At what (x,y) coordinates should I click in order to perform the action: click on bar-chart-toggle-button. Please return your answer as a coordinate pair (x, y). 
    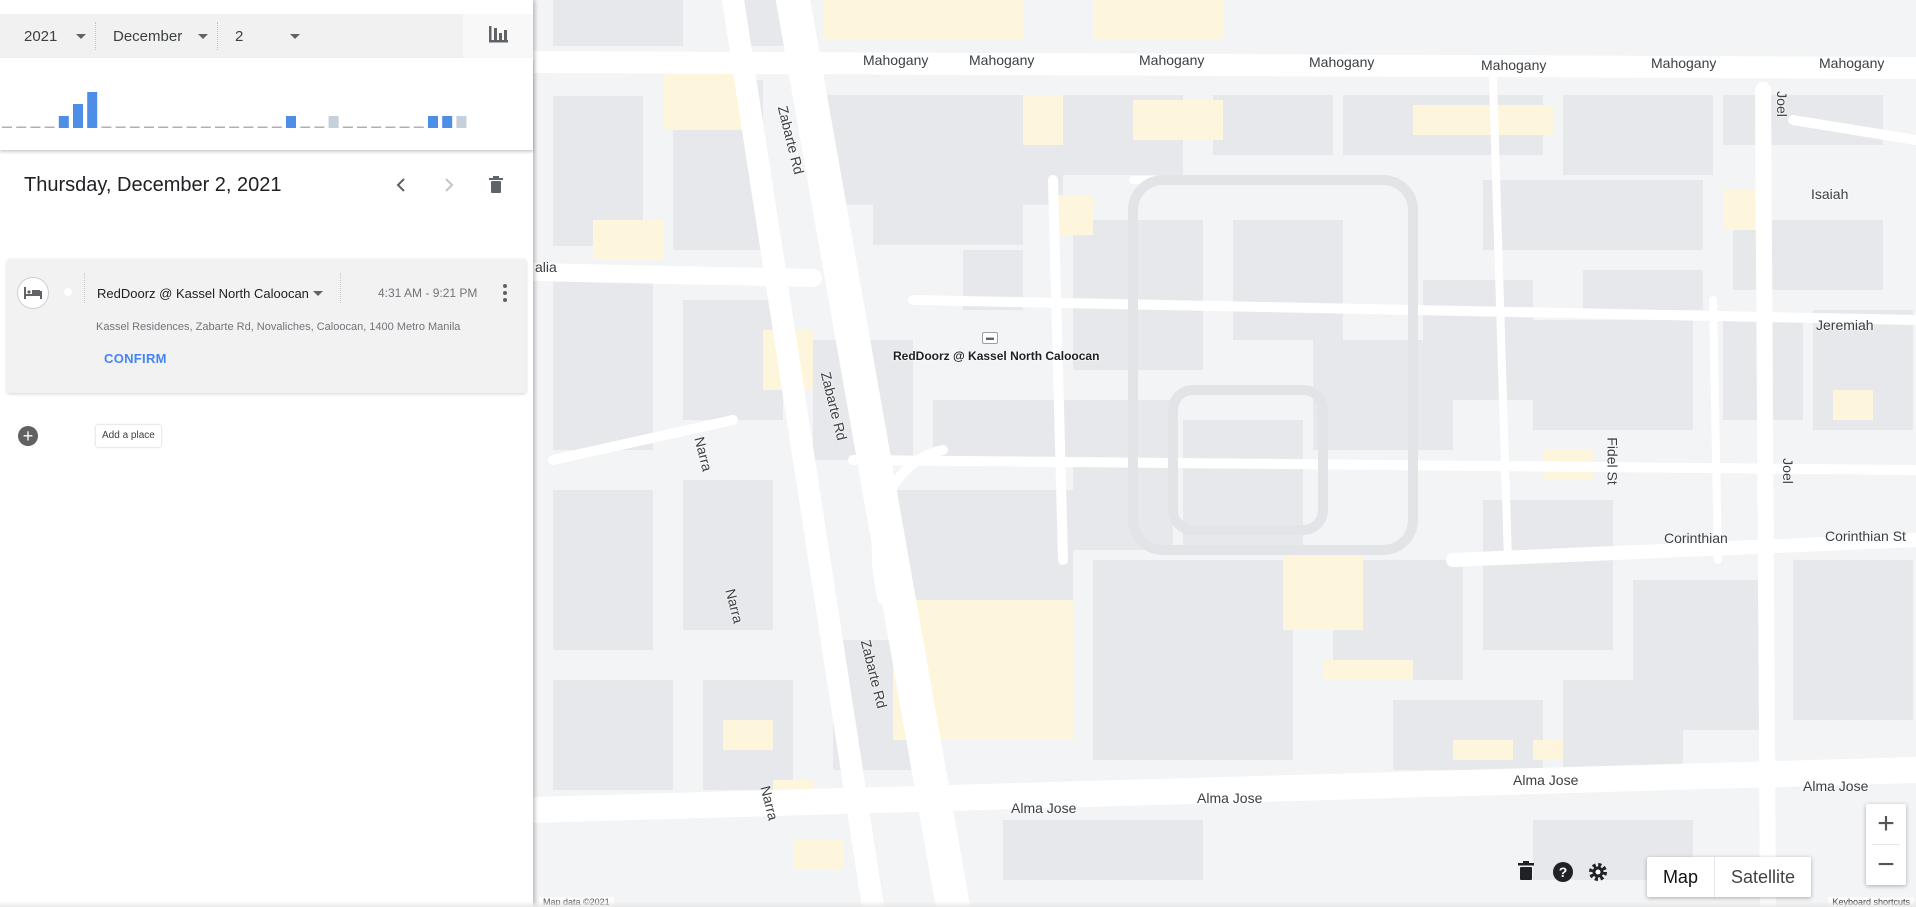
    Looking at the image, I should click on (498, 36).